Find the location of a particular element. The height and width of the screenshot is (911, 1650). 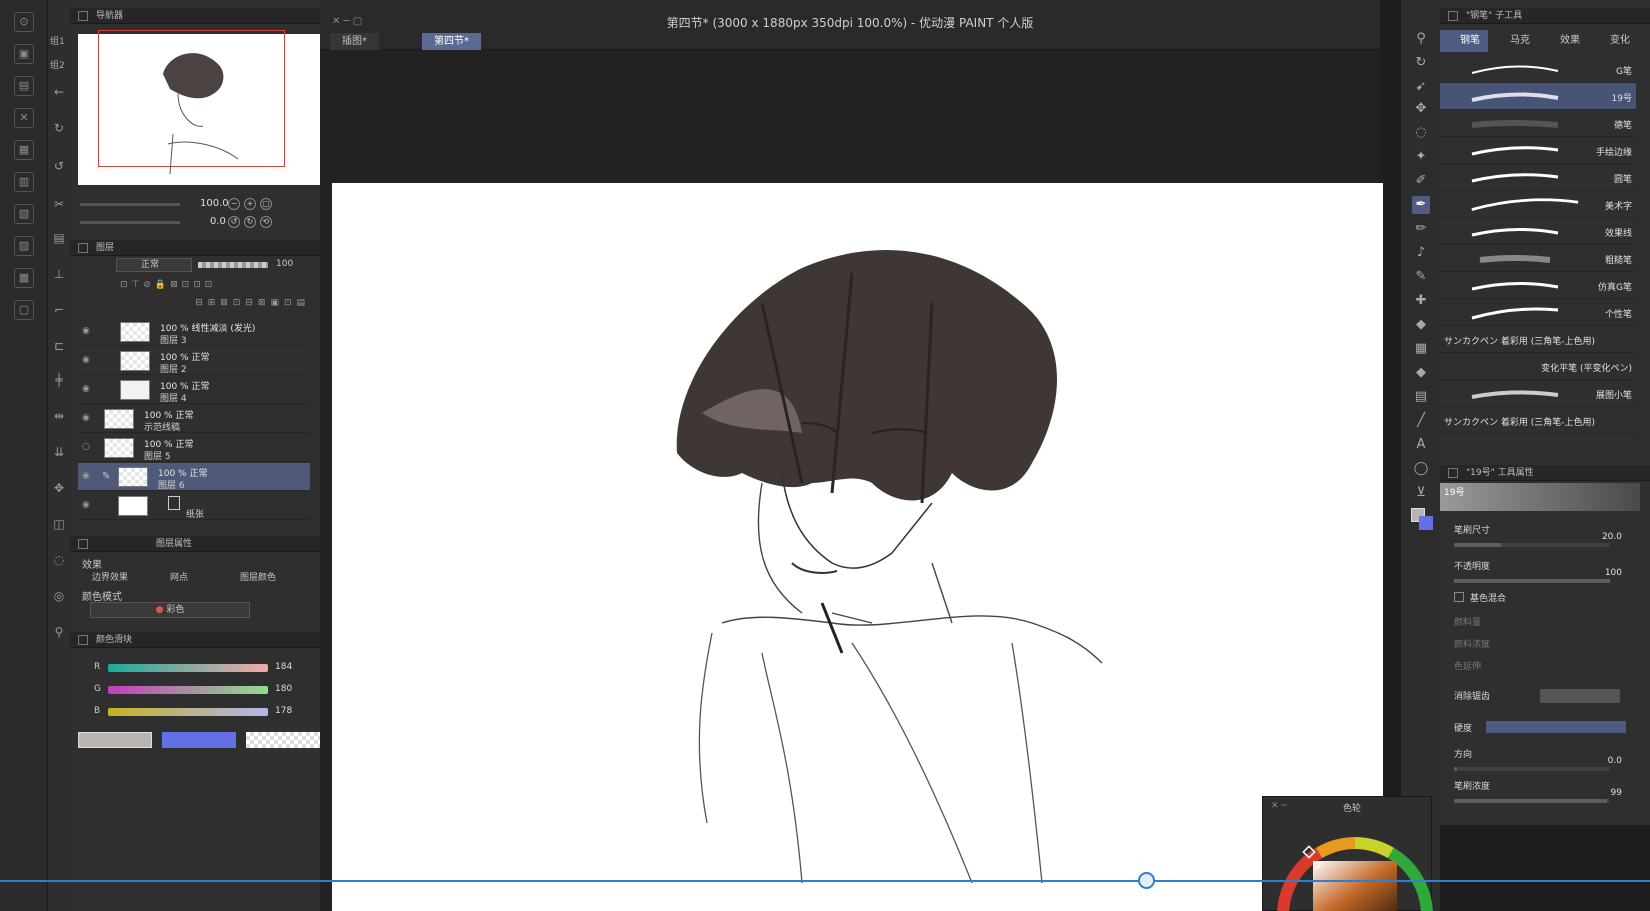

layer-row-5: ◉ ✎ 100 % 正常 图层 6 is located at coordinates (194, 477).